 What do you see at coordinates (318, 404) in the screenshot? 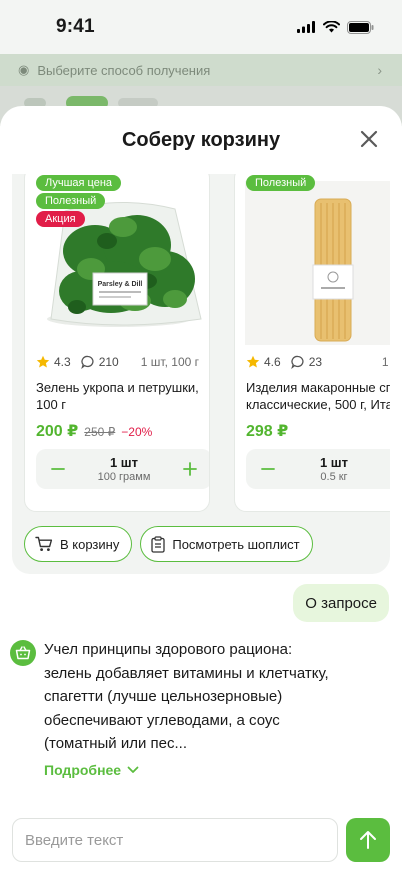
I see `product-name-line: классические, 500 г, Итал` at bounding box center [318, 404].